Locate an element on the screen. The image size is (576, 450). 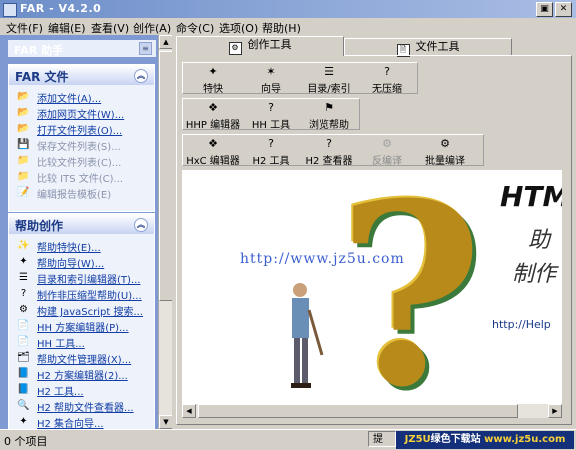
preview-hscrollbar: ◀ ▶ is located at coordinates (372, 411).